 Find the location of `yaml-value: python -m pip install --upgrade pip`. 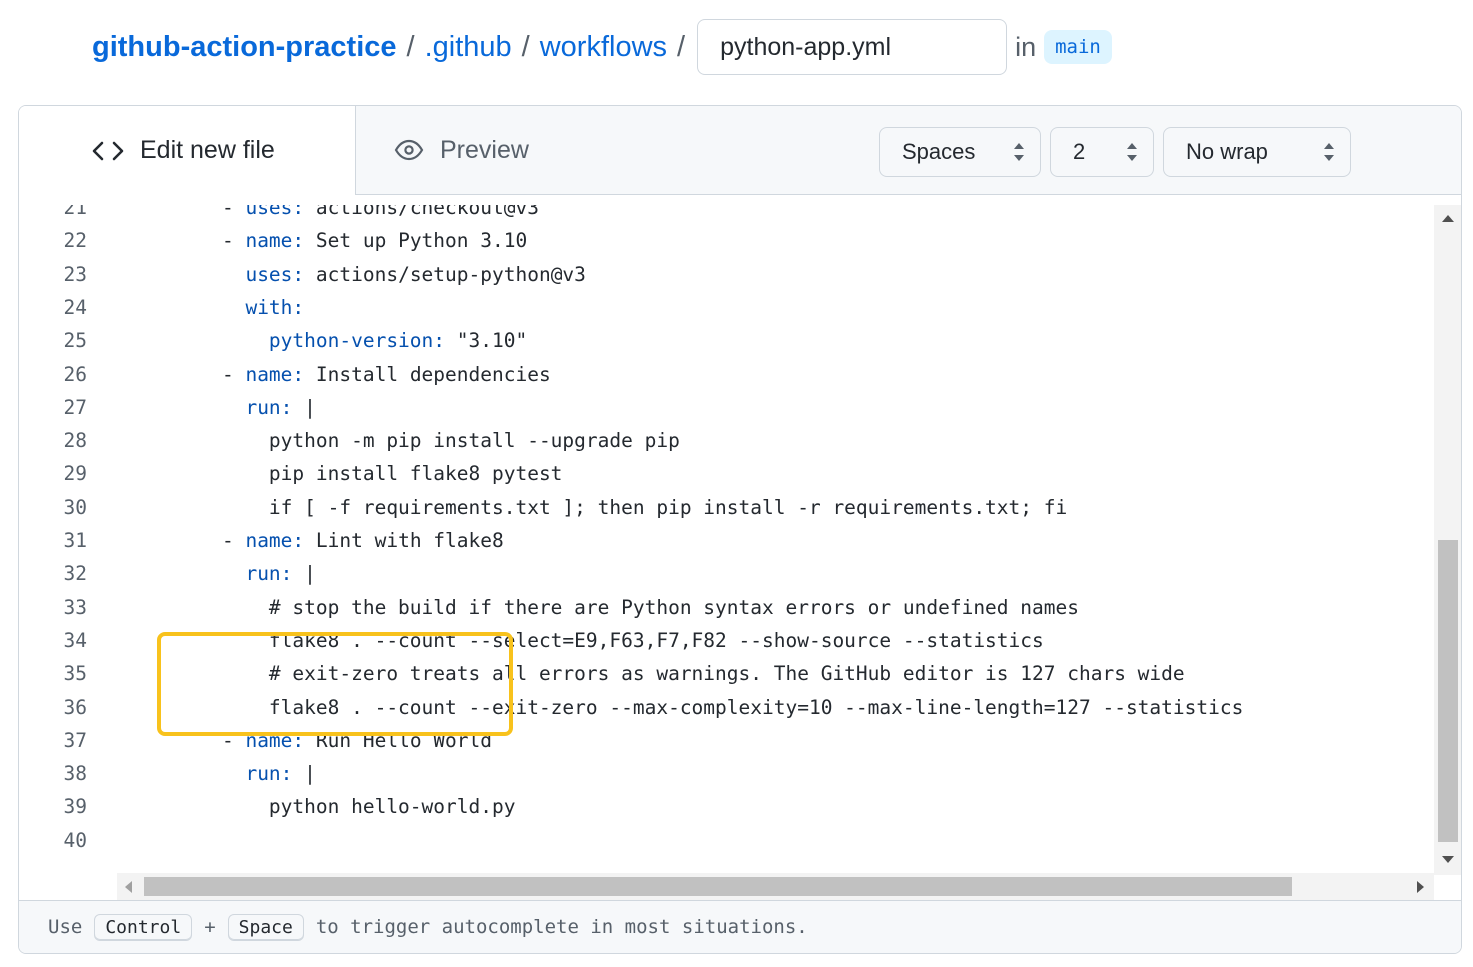

yaml-value: python -m pip install --upgrade pip is located at coordinates (474, 441).